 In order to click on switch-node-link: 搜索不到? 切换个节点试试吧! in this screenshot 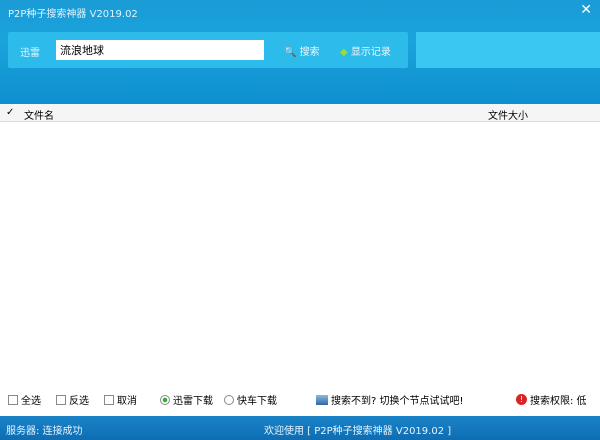, I will do `click(390, 399)`.